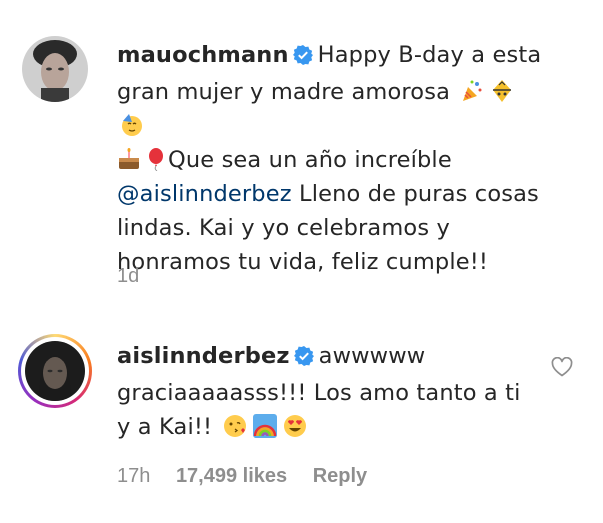 The height and width of the screenshot is (523, 603). I want to click on comment-meta: 1d, so click(138, 276).